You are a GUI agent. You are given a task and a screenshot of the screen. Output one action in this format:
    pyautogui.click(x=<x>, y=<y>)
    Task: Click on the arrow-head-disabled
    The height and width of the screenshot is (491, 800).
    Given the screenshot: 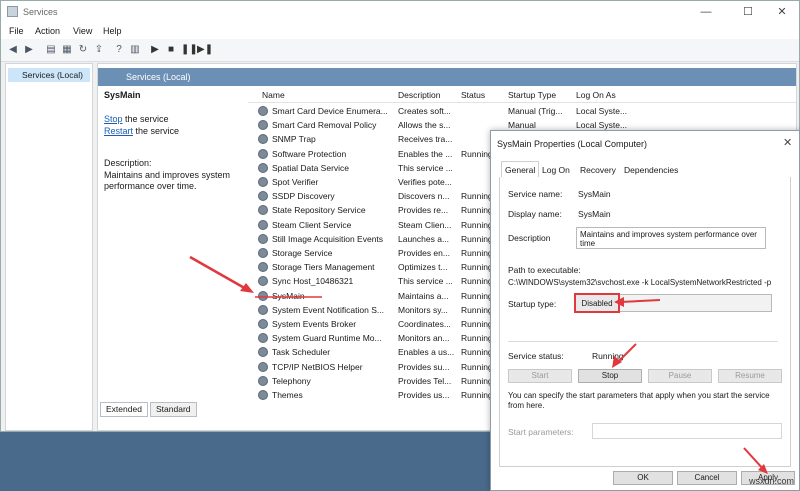 What is the action you would take?
    pyautogui.click(x=619, y=302)
    